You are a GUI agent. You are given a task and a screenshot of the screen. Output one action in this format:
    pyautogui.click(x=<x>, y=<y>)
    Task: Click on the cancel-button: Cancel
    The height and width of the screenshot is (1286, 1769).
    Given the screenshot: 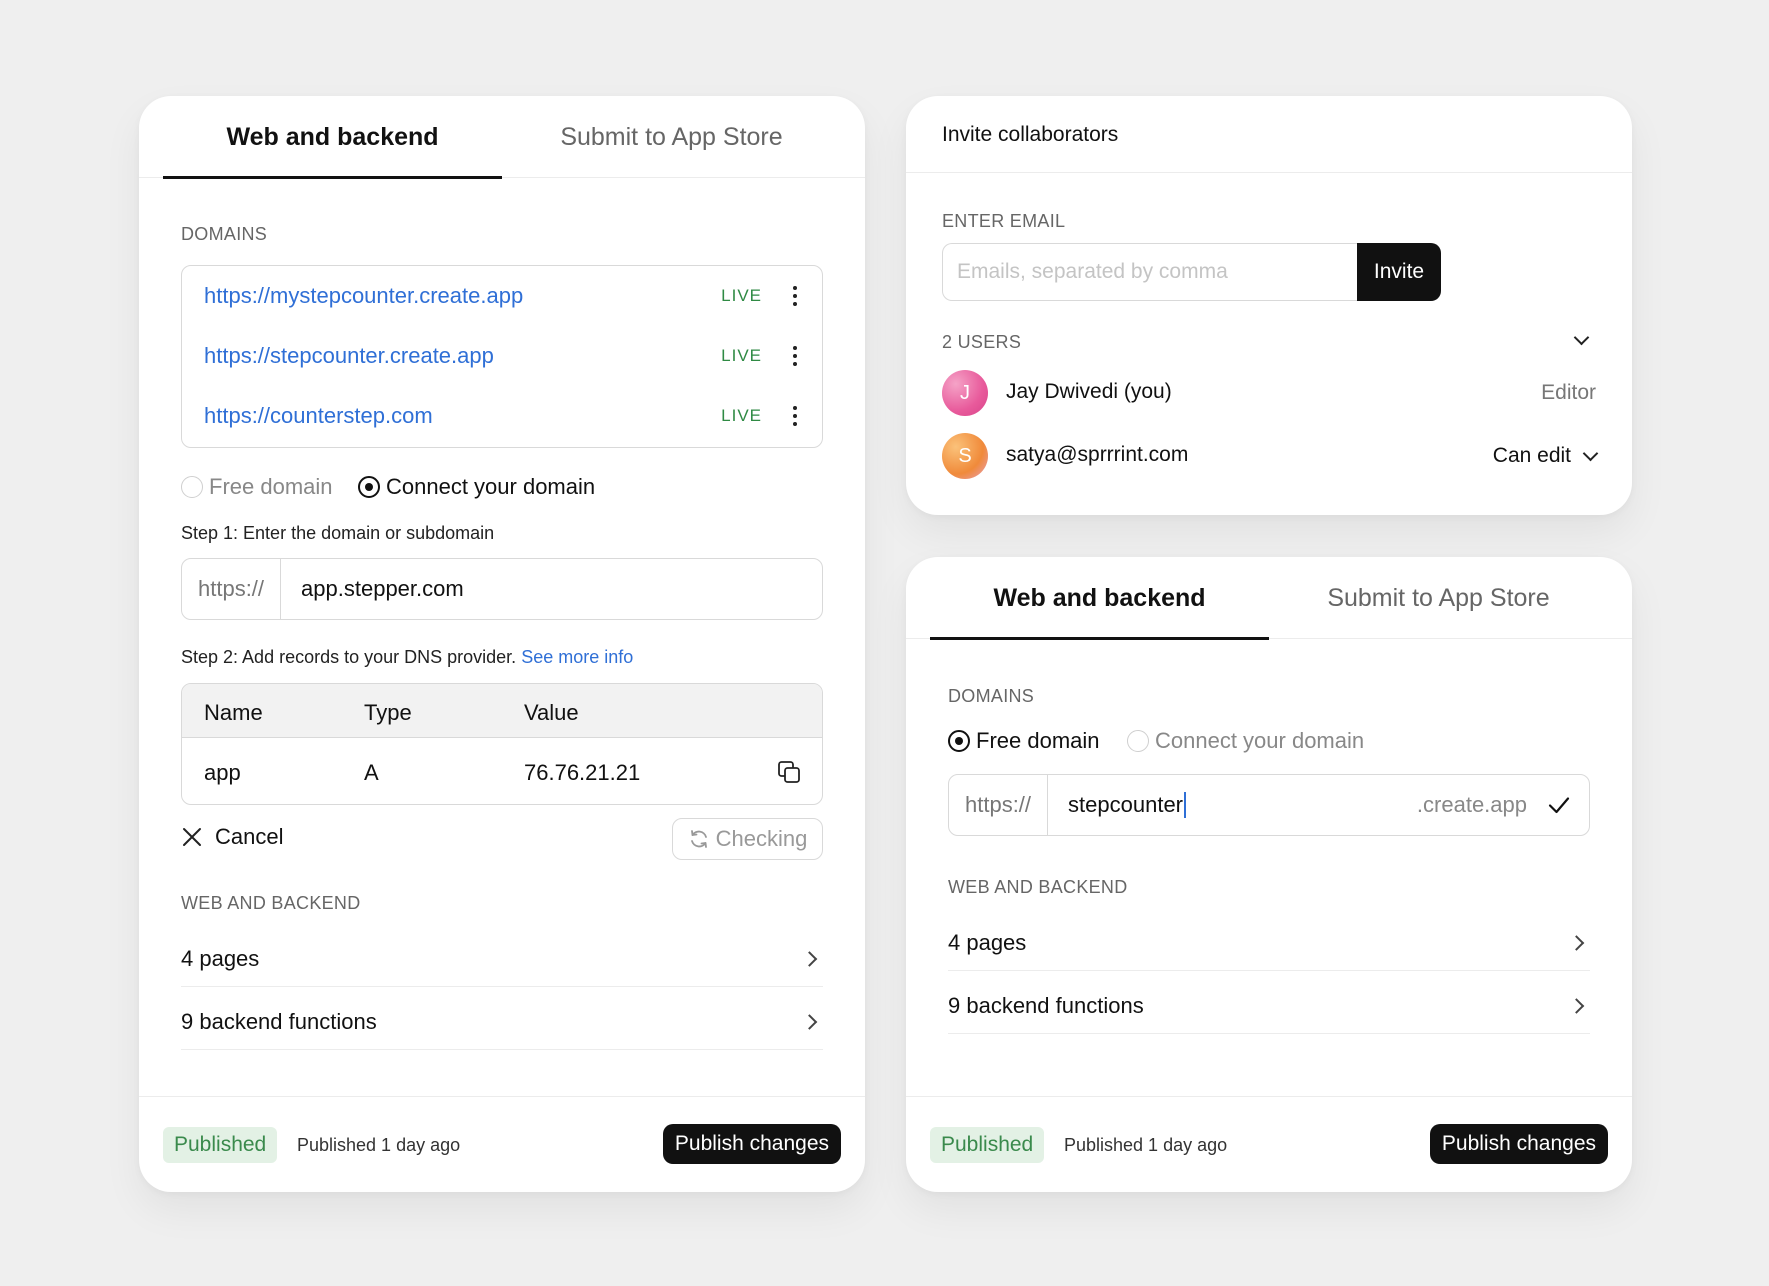 What is the action you would take?
    pyautogui.click(x=232, y=837)
    